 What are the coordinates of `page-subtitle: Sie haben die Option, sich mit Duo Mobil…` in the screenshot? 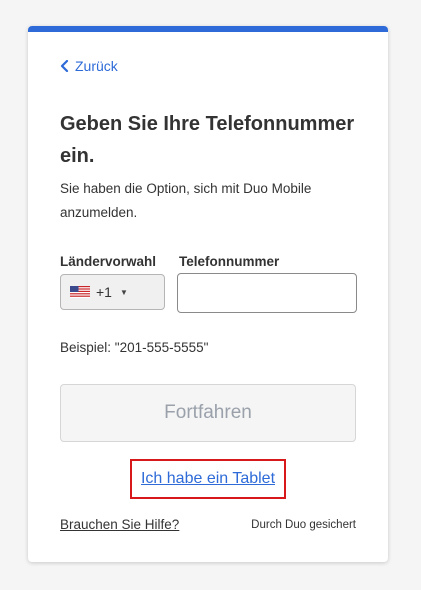 It's located at (186, 200).